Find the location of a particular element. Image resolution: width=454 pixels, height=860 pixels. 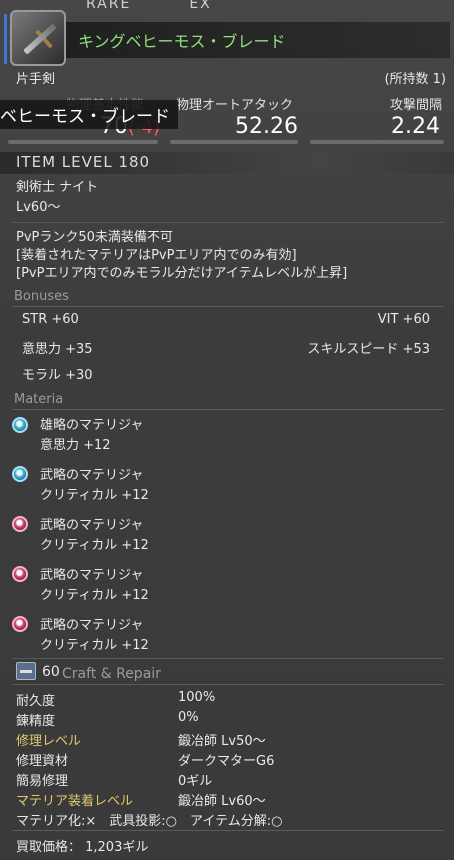

bonus-vit: VIT +60 is located at coordinates (403, 319).